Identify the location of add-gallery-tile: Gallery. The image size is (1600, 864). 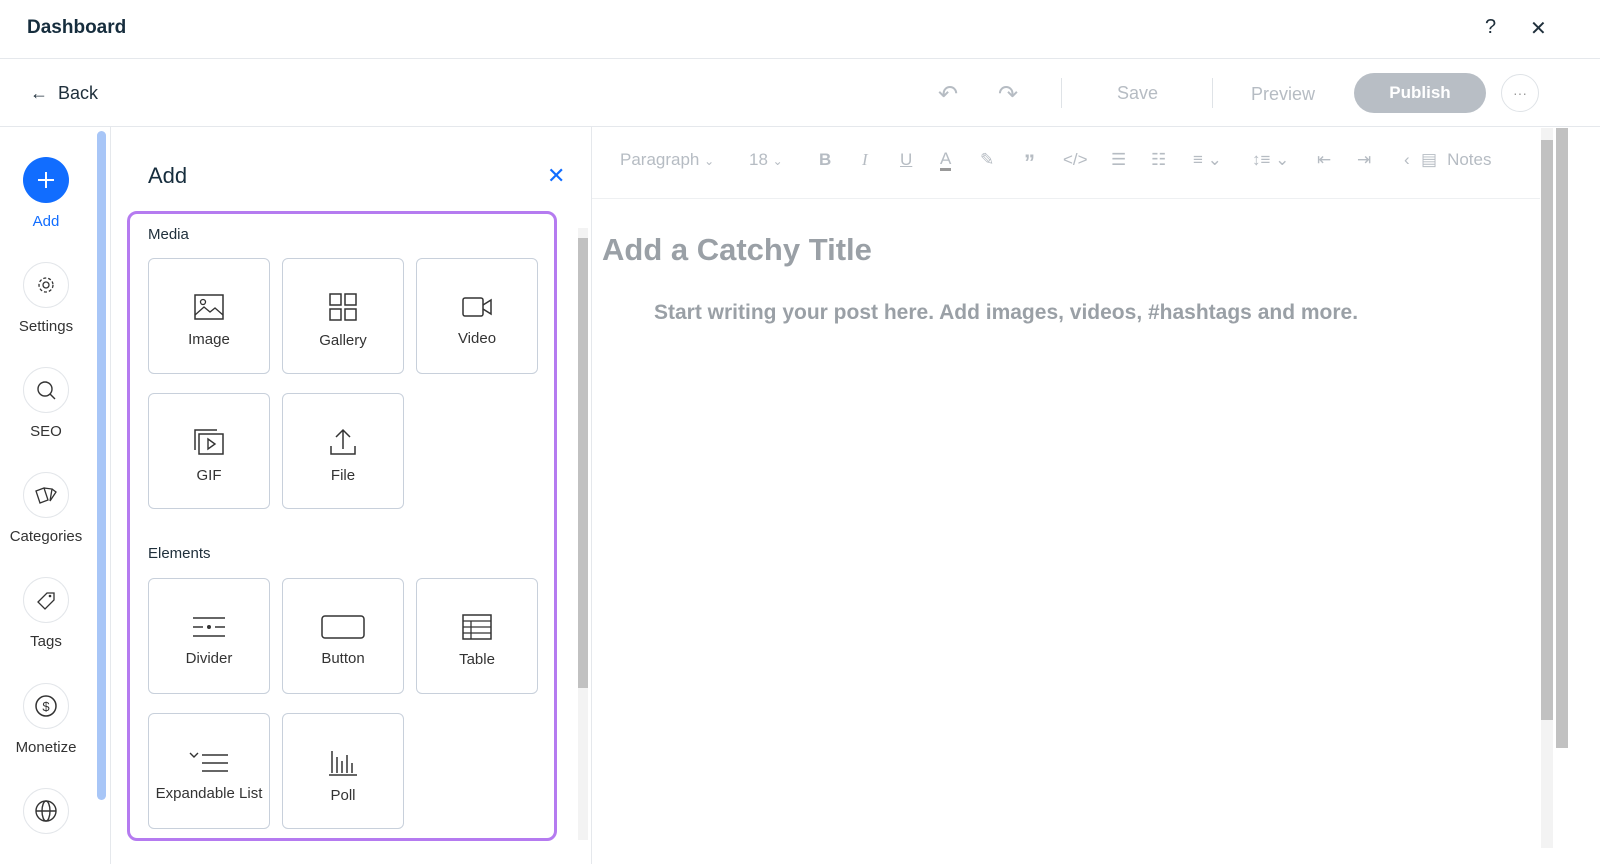
(343, 316).